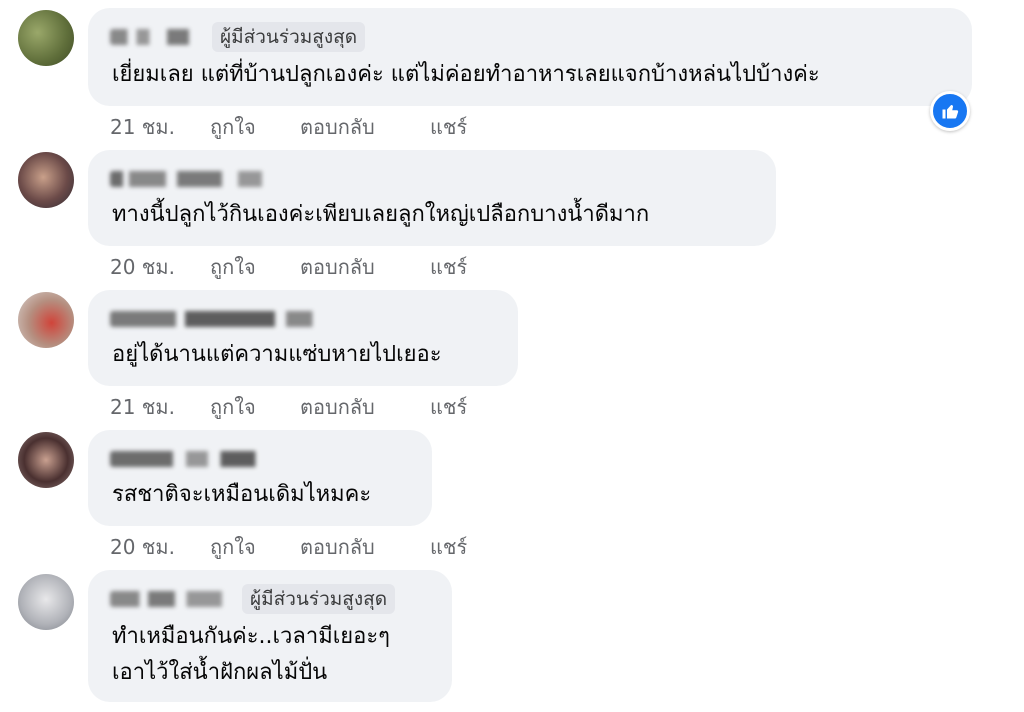 Image resolution: width=1024 pixels, height=712 pixels. I want to click on comment-text: รสชาติจะเหมือนเดิมไหมคะ, so click(242, 494).